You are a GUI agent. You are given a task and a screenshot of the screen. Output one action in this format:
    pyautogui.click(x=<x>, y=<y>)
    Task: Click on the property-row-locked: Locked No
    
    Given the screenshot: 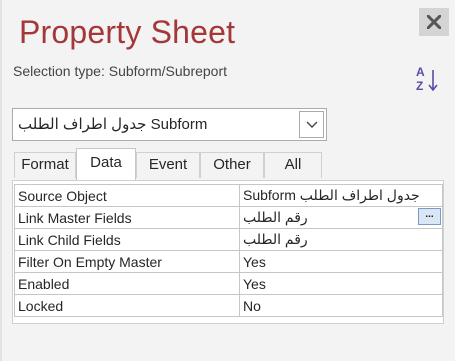 What is the action you would take?
    pyautogui.click(x=228, y=305)
    